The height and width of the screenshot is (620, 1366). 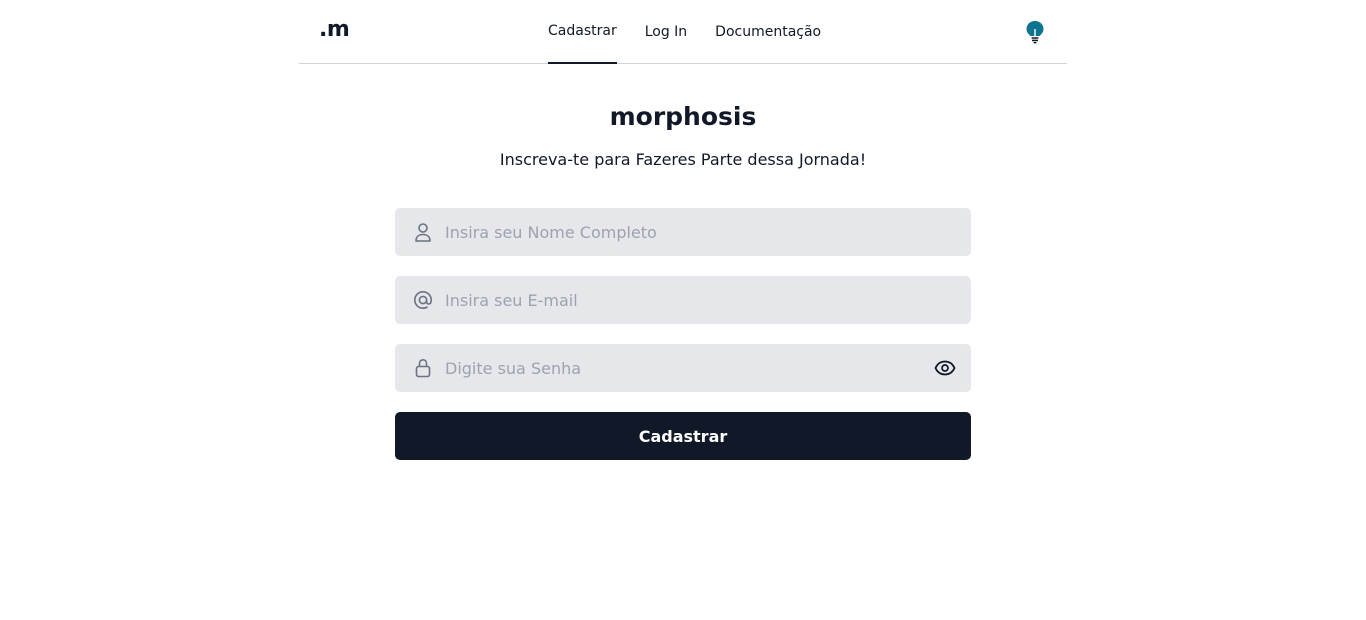 I want to click on password-input, so click(x=680, y=368).